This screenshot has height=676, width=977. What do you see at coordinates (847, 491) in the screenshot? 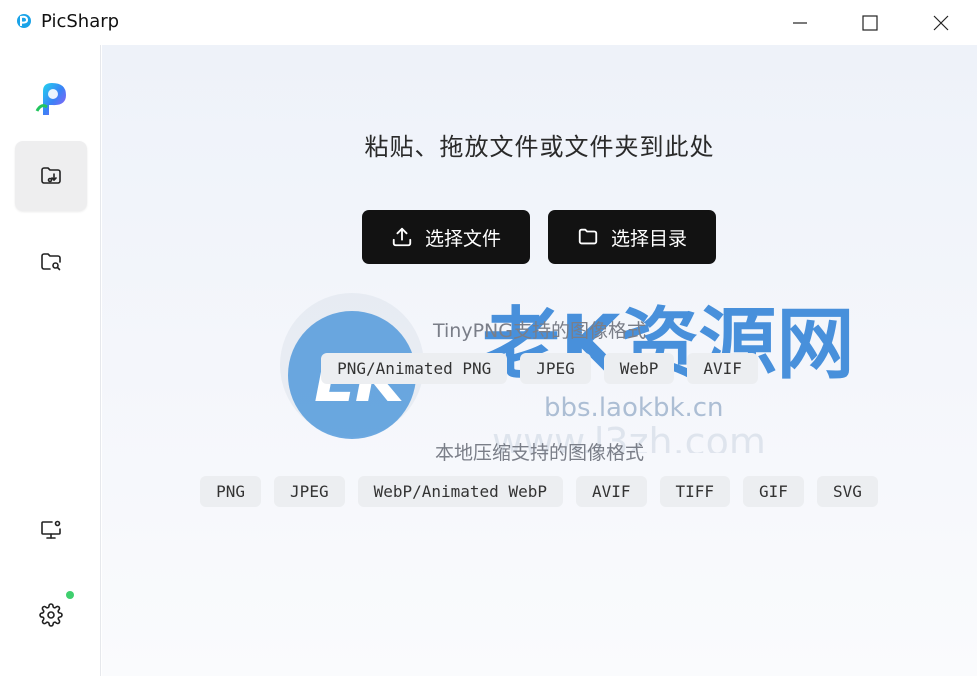
I see `format-chip: SVG` at bounding box center [847, 491].